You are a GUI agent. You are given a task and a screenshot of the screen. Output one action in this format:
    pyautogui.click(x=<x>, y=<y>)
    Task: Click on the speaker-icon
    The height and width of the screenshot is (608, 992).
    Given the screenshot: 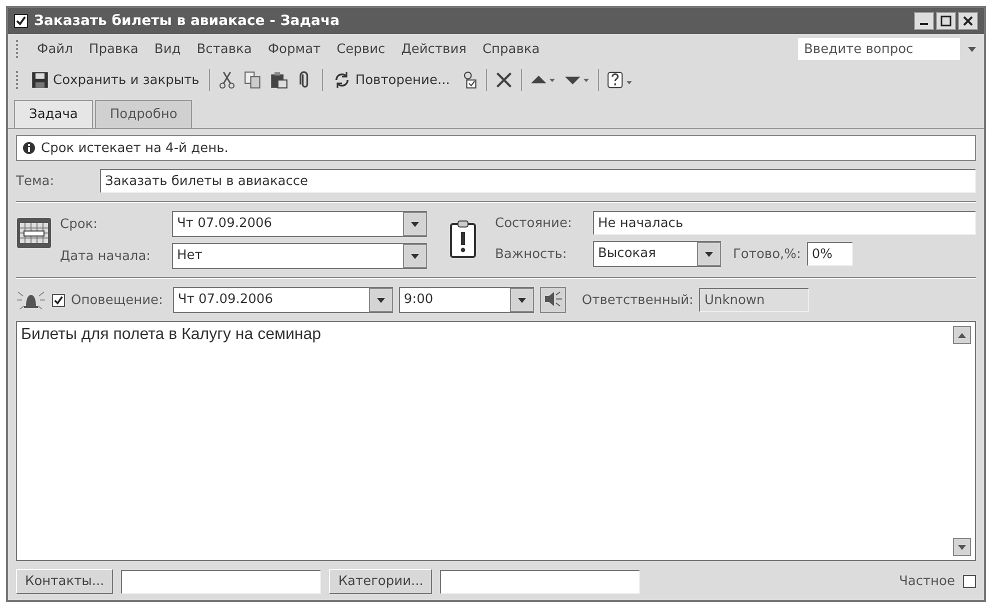 What is the action you would take?
    pyautogui.click(x=552, y=298)
    